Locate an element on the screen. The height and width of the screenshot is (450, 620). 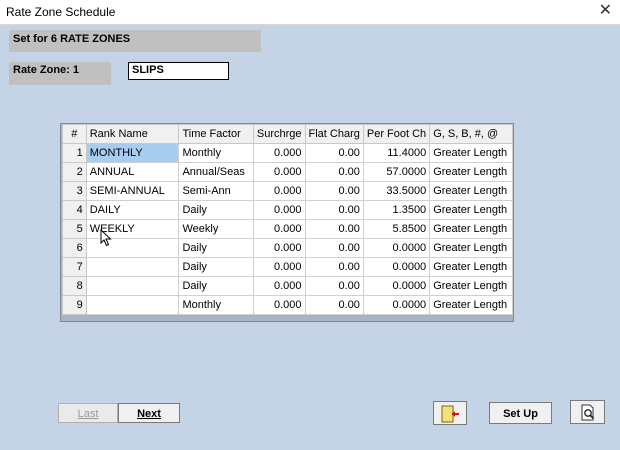
rank-name-cell: DAILY is located at coordinates (132, 210).